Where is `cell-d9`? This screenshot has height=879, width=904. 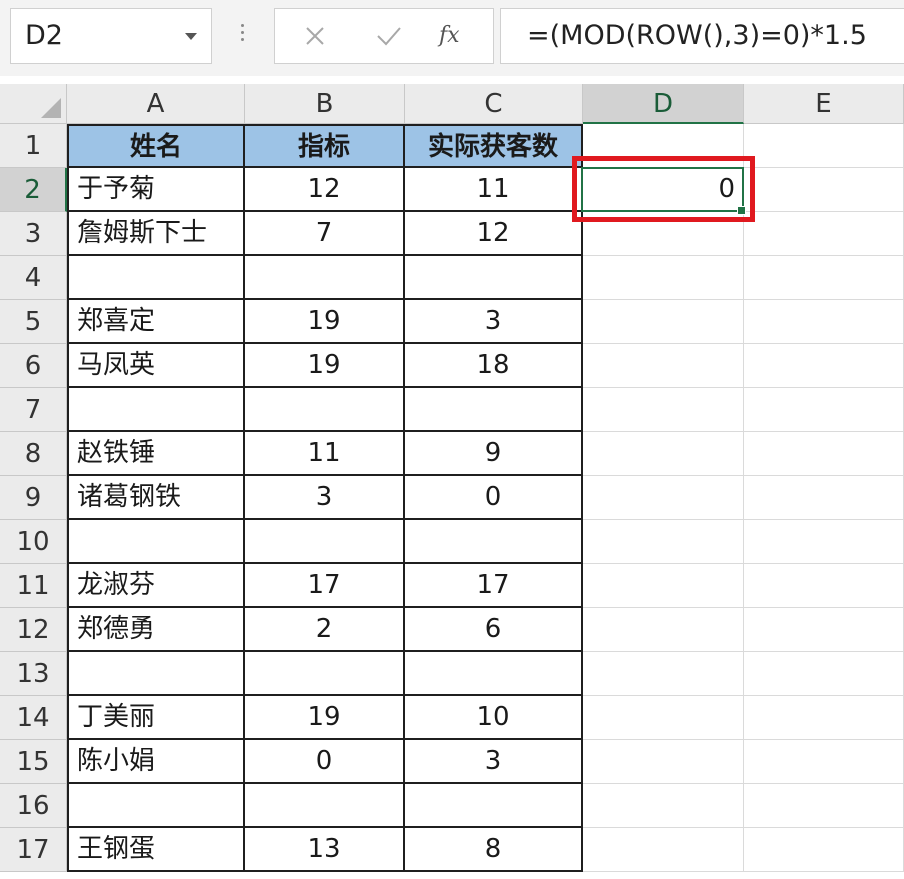
cell-d9 is located at coordinates (663, 498).